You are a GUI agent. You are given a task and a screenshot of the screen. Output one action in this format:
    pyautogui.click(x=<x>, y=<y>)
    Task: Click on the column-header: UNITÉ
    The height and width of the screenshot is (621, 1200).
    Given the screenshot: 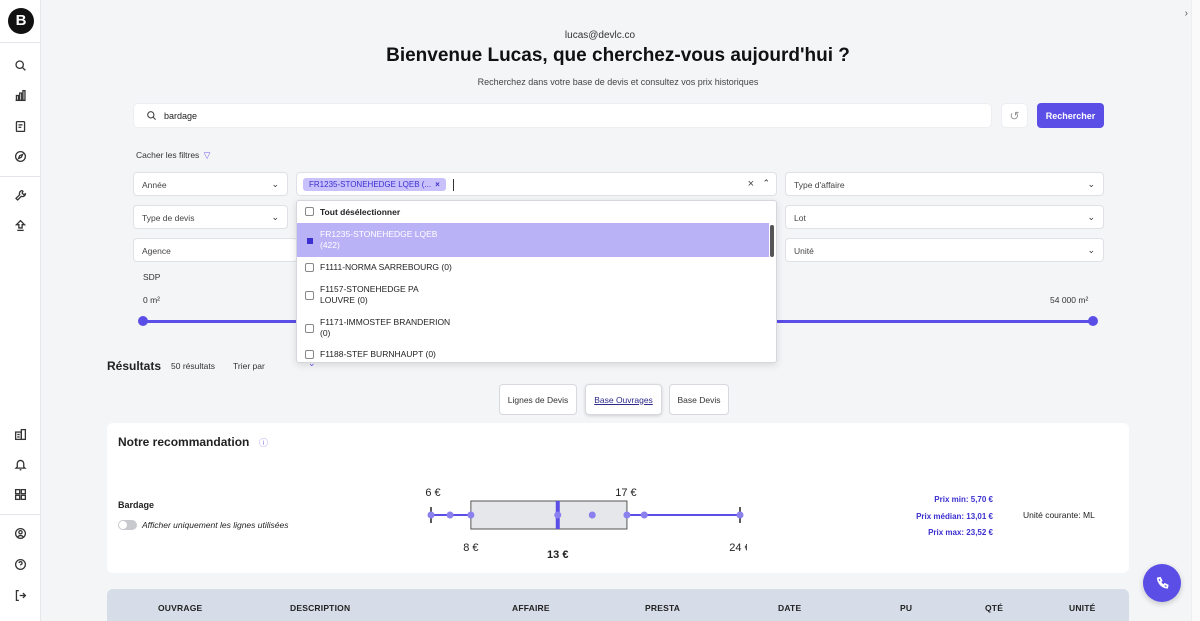 What is the action you would take?
    pyautogui.click(x=1082, y=608)
    